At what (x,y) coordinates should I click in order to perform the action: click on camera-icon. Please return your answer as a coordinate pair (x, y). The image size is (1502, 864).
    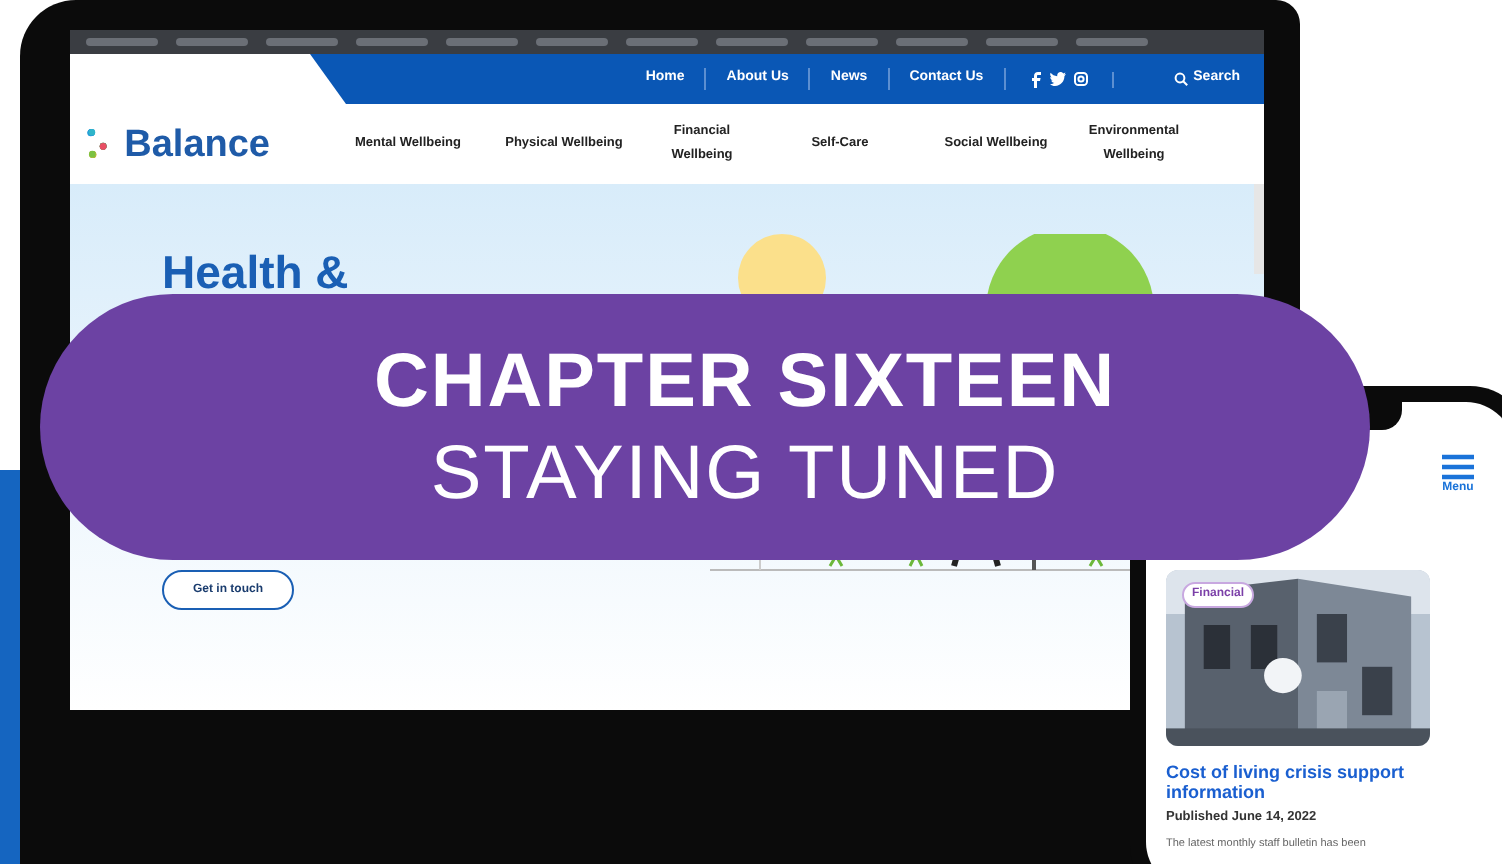
    Looking at the image, I should click on (1080, 79).